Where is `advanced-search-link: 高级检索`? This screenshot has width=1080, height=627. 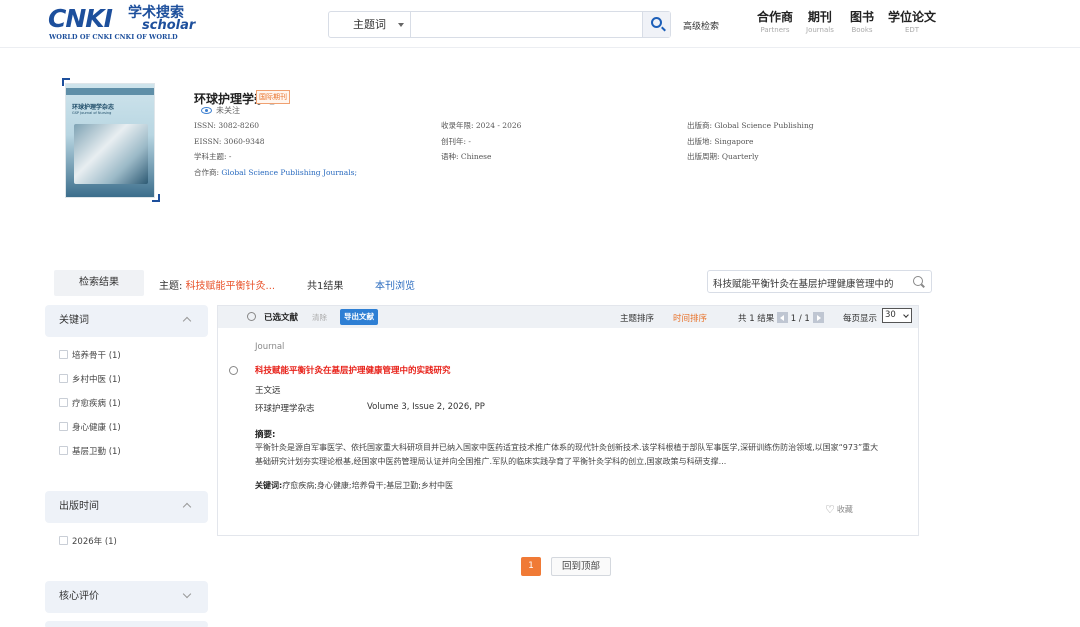
advanced-search-link: 高级检索 is located at coordinates (701, 25).